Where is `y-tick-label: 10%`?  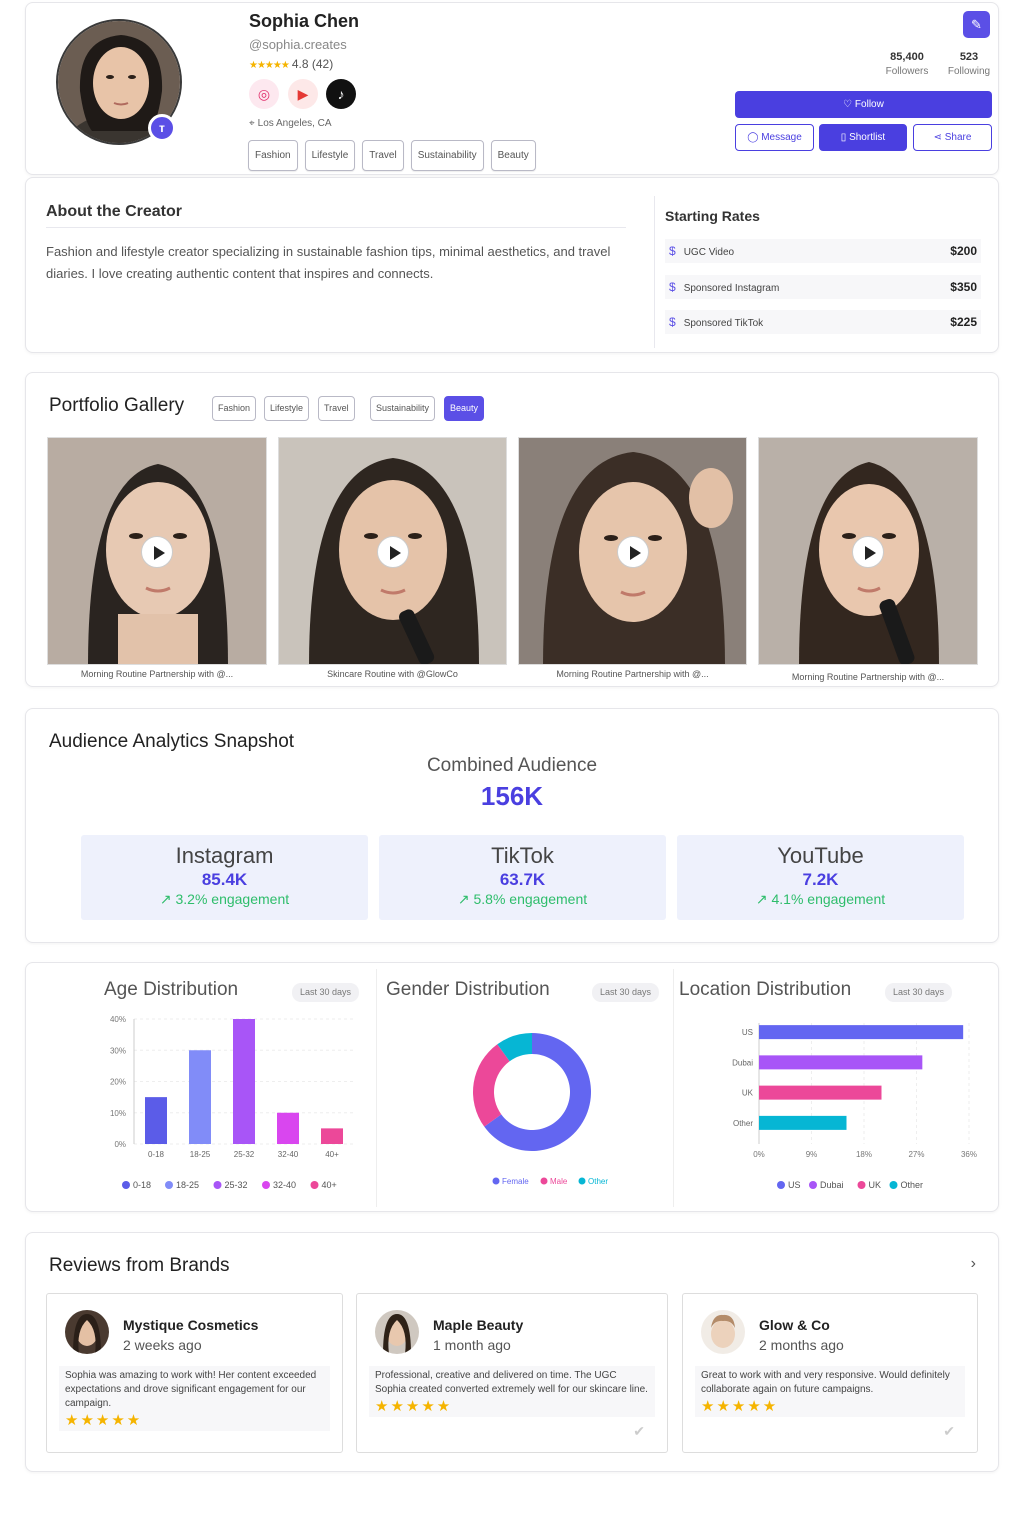
y-tick-label: 10% is located at coordinates (118, 1113).